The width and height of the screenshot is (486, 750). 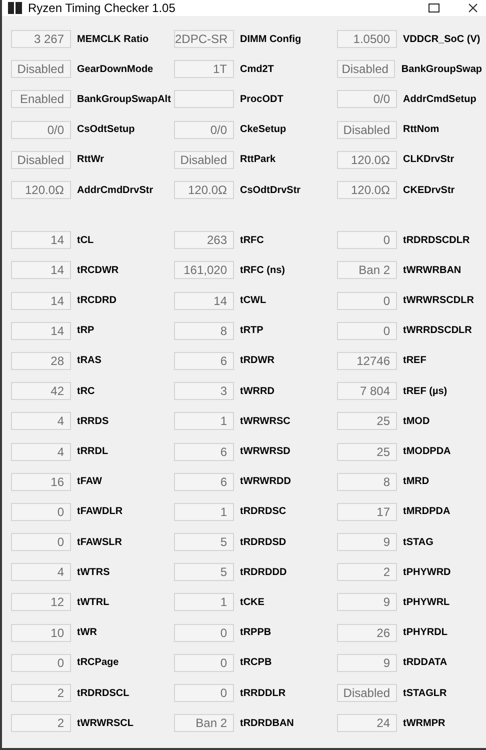 What do you see at coordinates (257, 391) in the screenshot?
I see `field-label: tWRRD` at bounding box center [257, 391].